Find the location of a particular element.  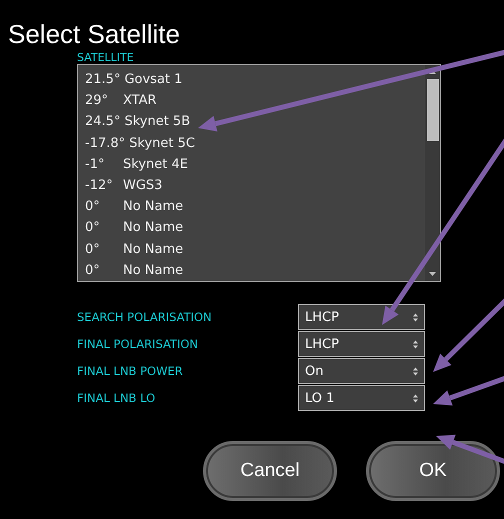

list-label: SATELLITE is located at coordinates (106, 58).